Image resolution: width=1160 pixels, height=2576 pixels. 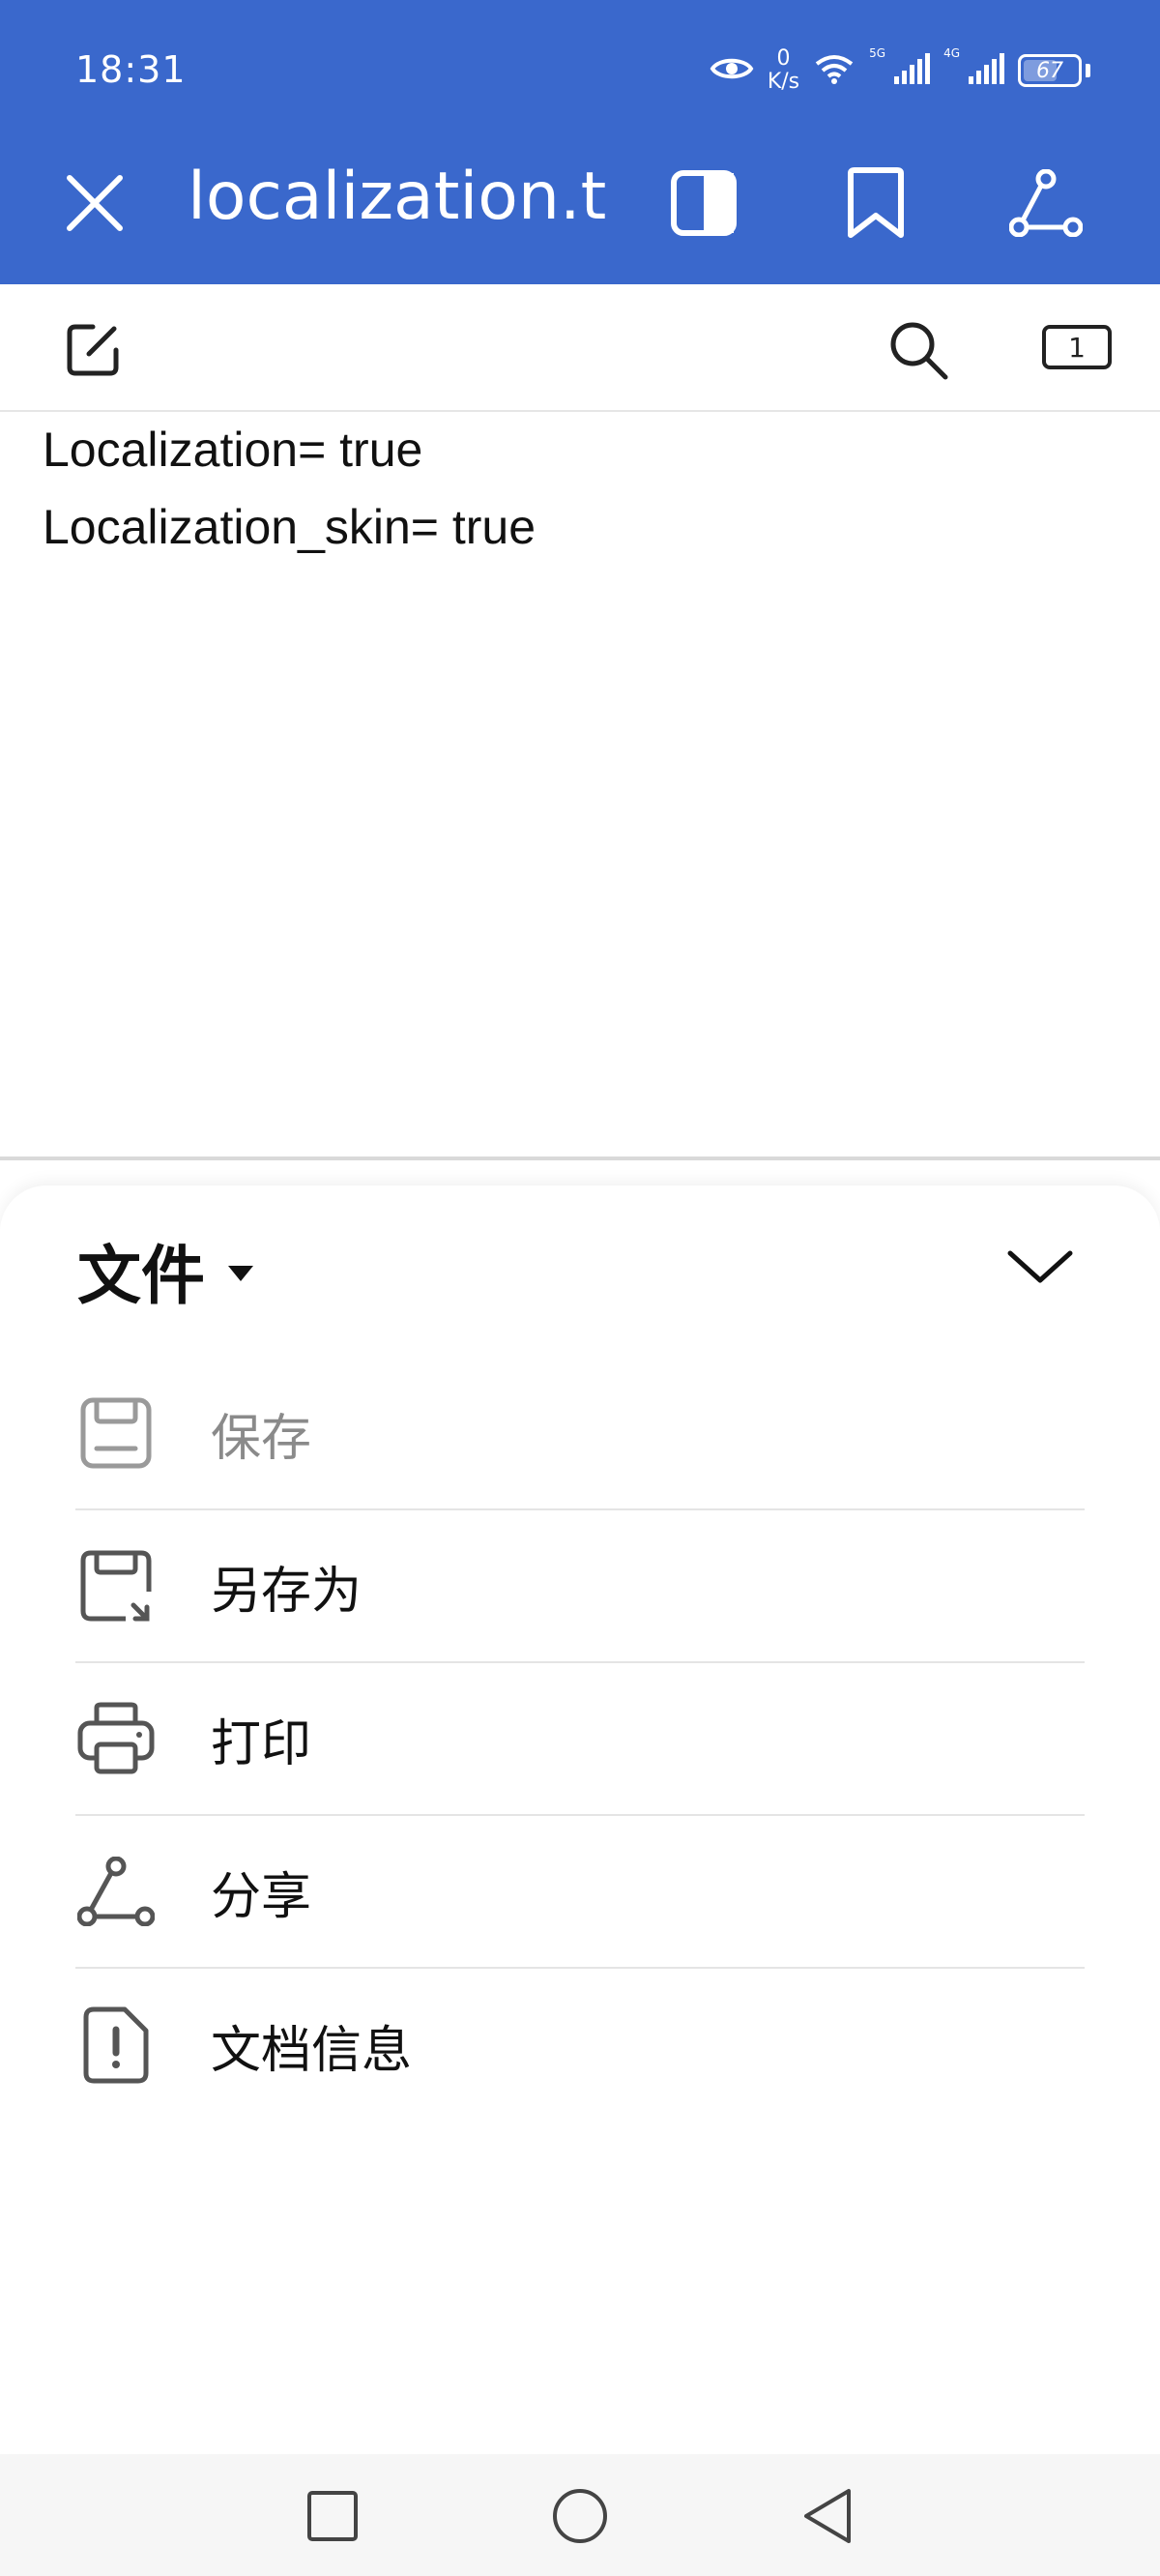 What do you see at coordinates (312, 2050) in the screenshot?
I see `menu-item-label: 文档信息` at bounding box center [312, 2050].